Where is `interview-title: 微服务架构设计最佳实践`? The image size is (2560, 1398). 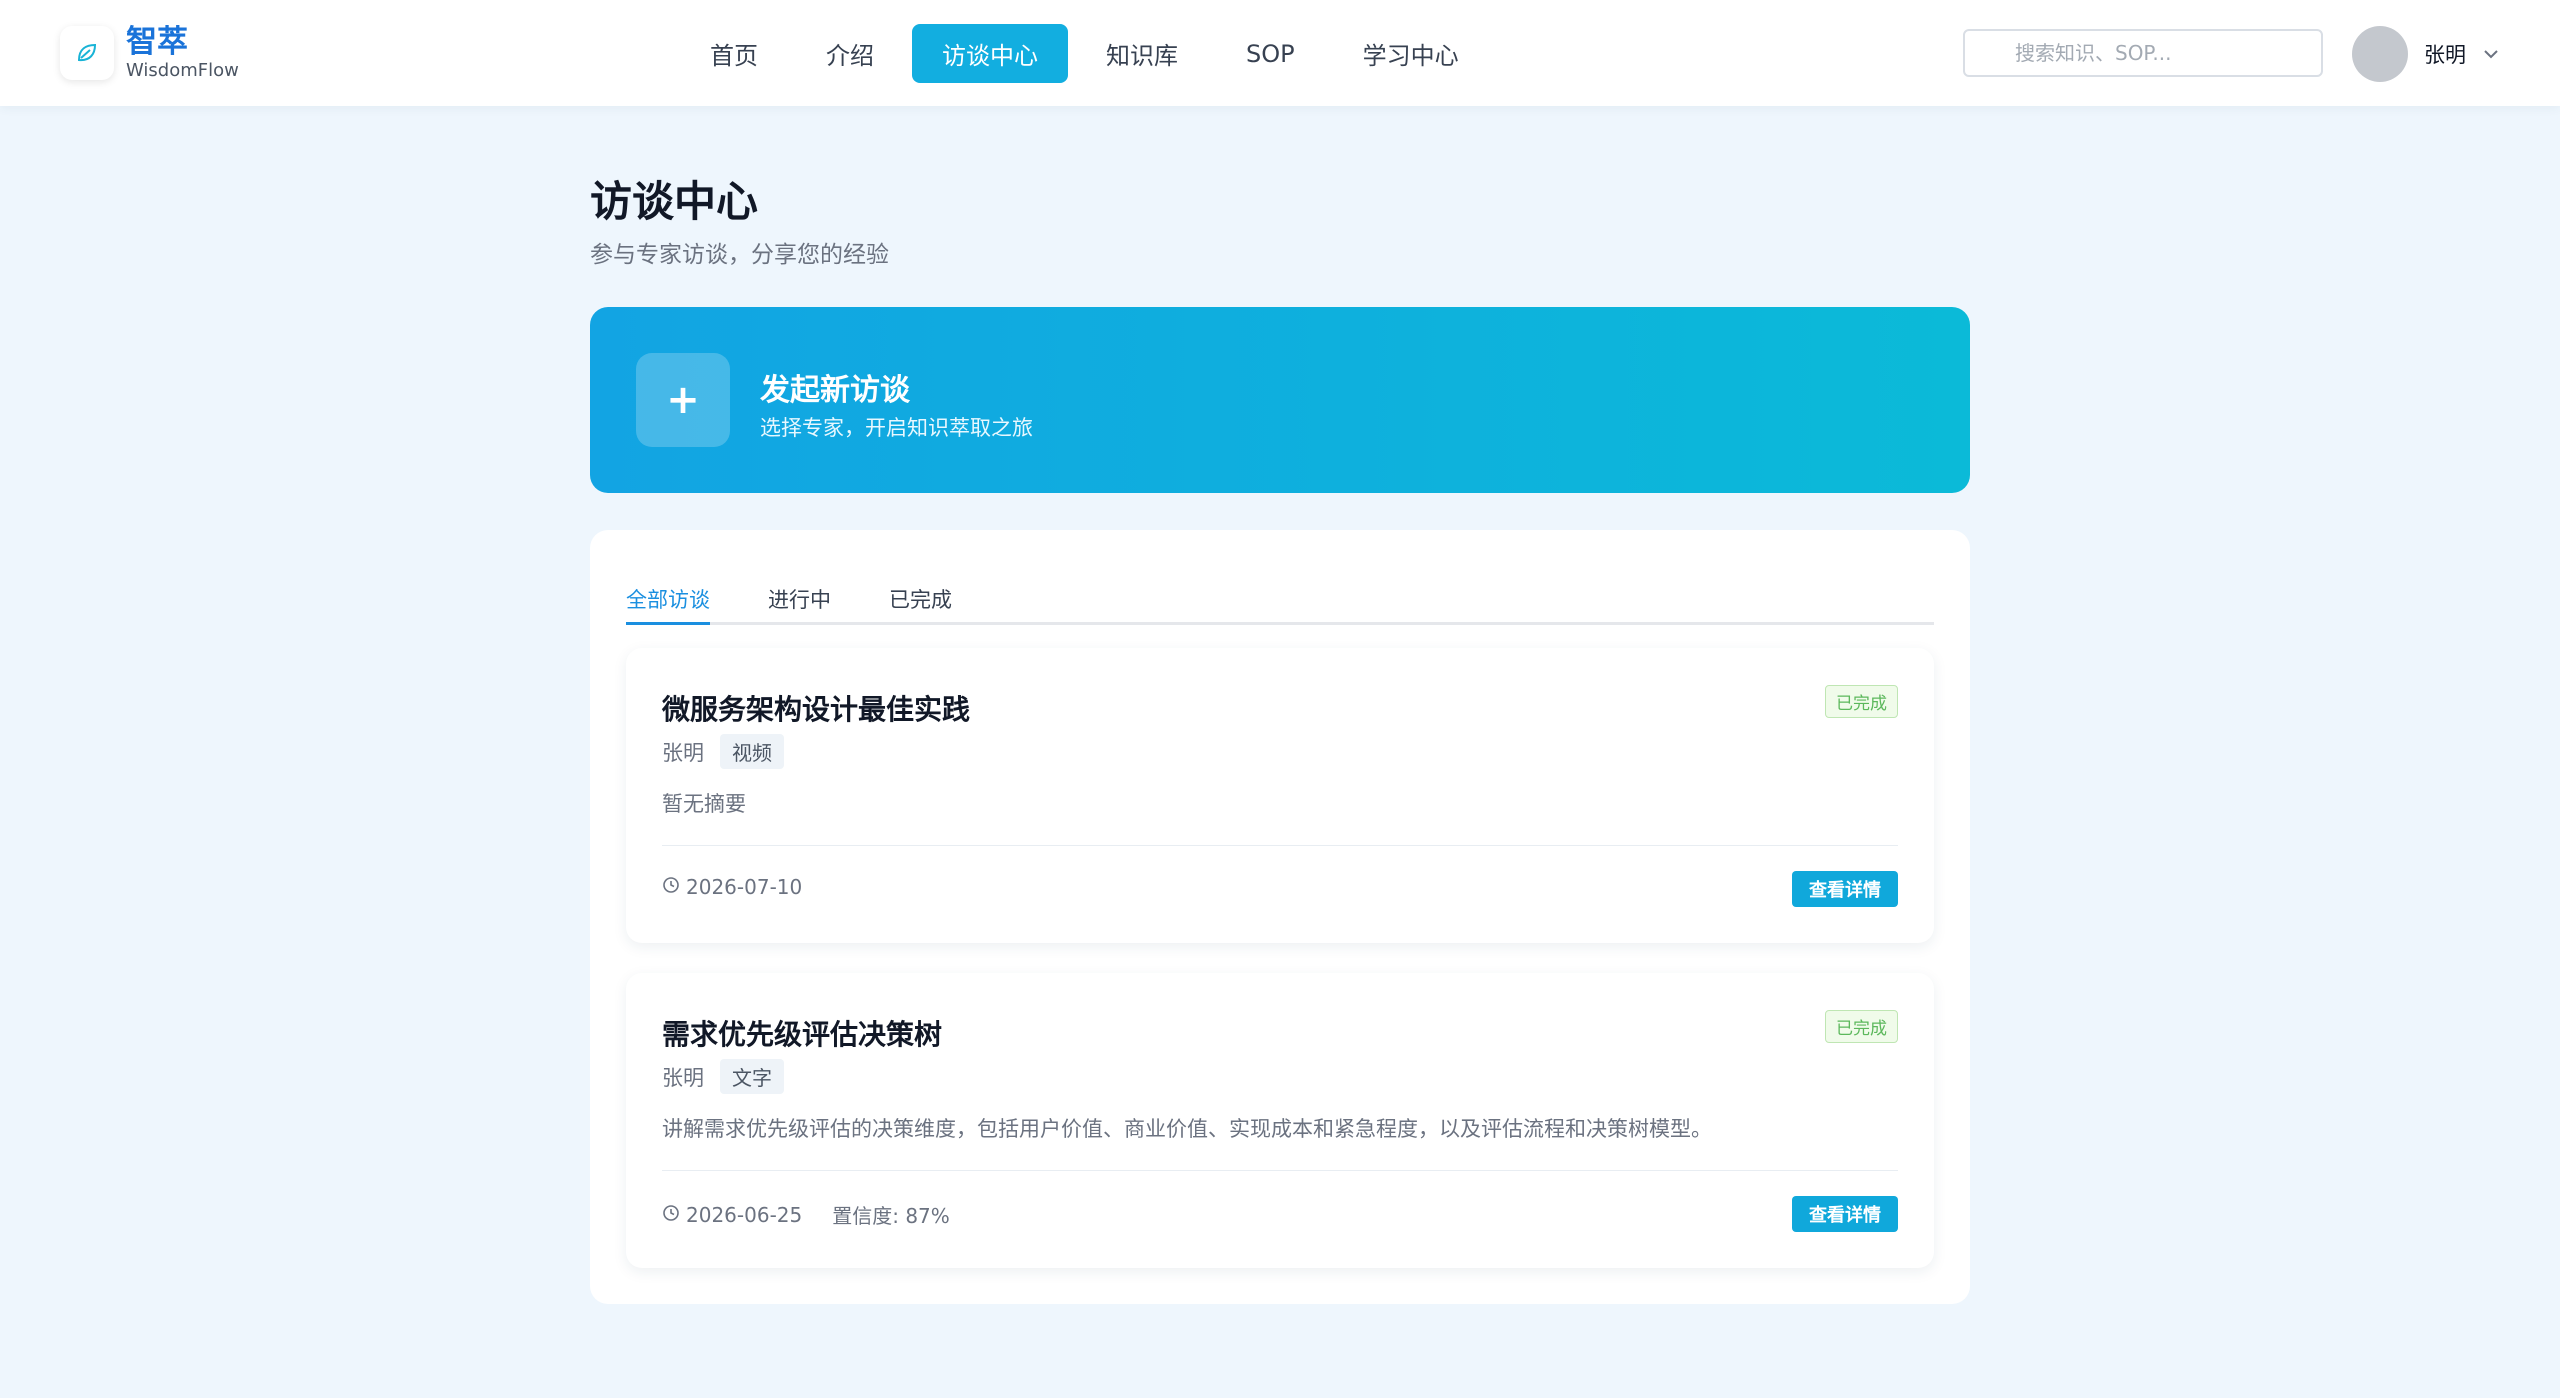
interview-title: 微服务架构设计最佳实践 is located at coordinates (816, 709).